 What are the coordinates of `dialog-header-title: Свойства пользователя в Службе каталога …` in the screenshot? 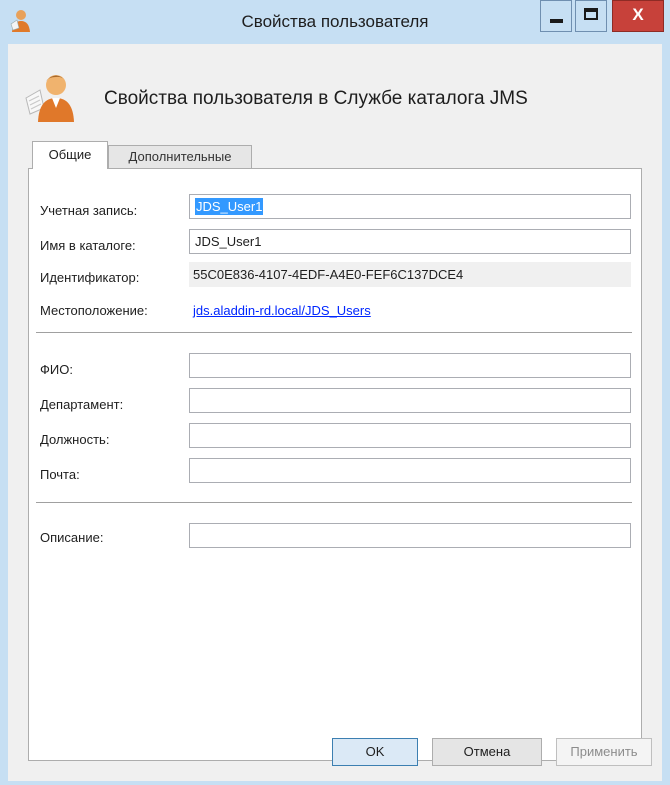 It's located at (316, 98).